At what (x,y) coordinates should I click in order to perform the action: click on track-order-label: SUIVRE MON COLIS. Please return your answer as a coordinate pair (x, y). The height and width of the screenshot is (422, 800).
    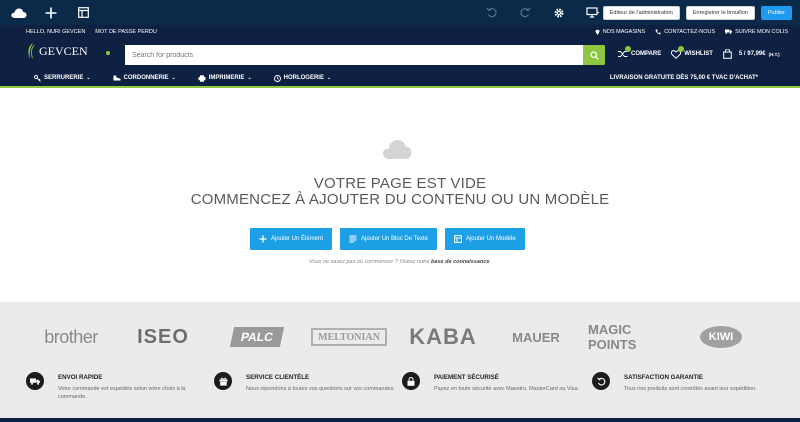
    Looking at the image, I should click on (761, 31).